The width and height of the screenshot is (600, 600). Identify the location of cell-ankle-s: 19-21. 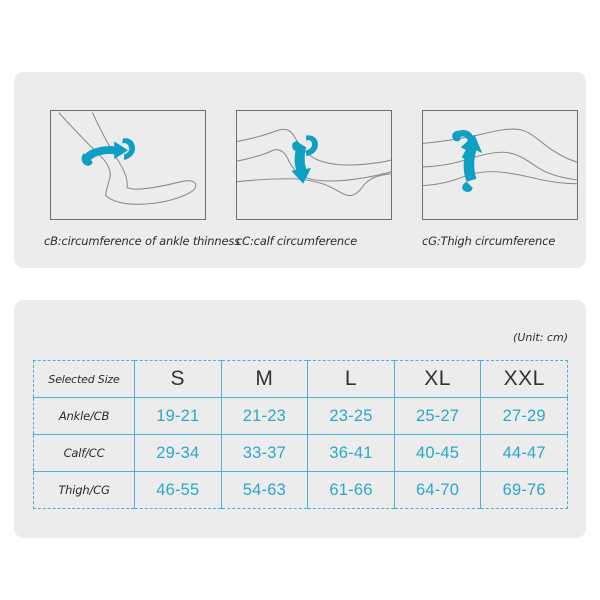
(178, 416).